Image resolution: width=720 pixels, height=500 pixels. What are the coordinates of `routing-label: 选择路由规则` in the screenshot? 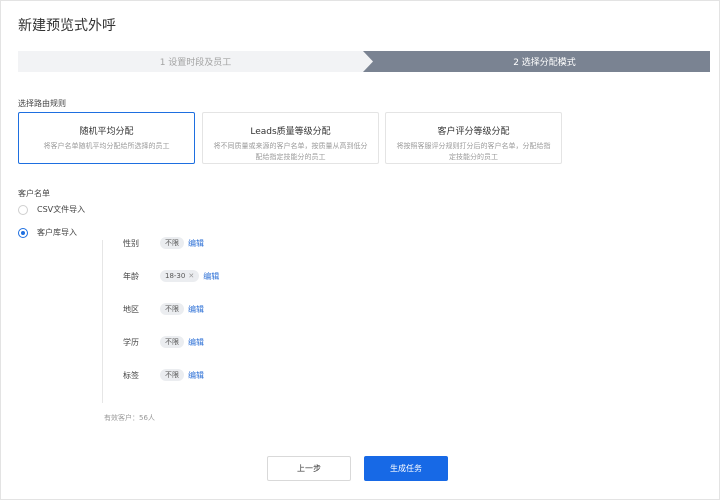 It's located at (42, 103).